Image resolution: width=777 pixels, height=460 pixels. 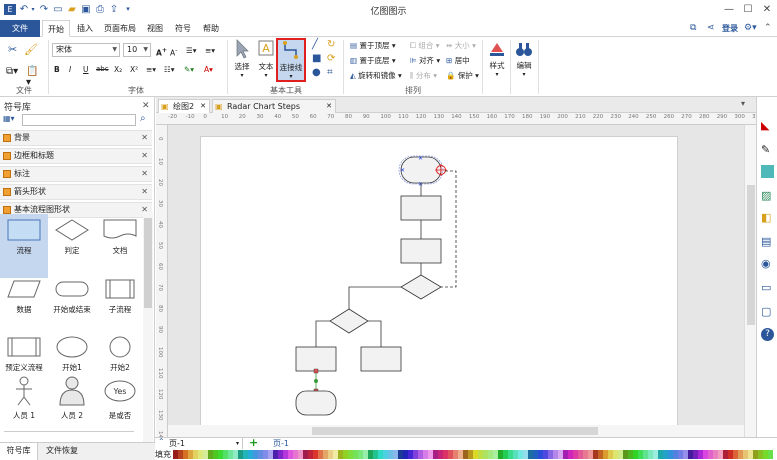 What do you see at coordinates (751, 255) in the screenshot?
I see `vertical-scroll-thumb` at bounding box center [751, 255].